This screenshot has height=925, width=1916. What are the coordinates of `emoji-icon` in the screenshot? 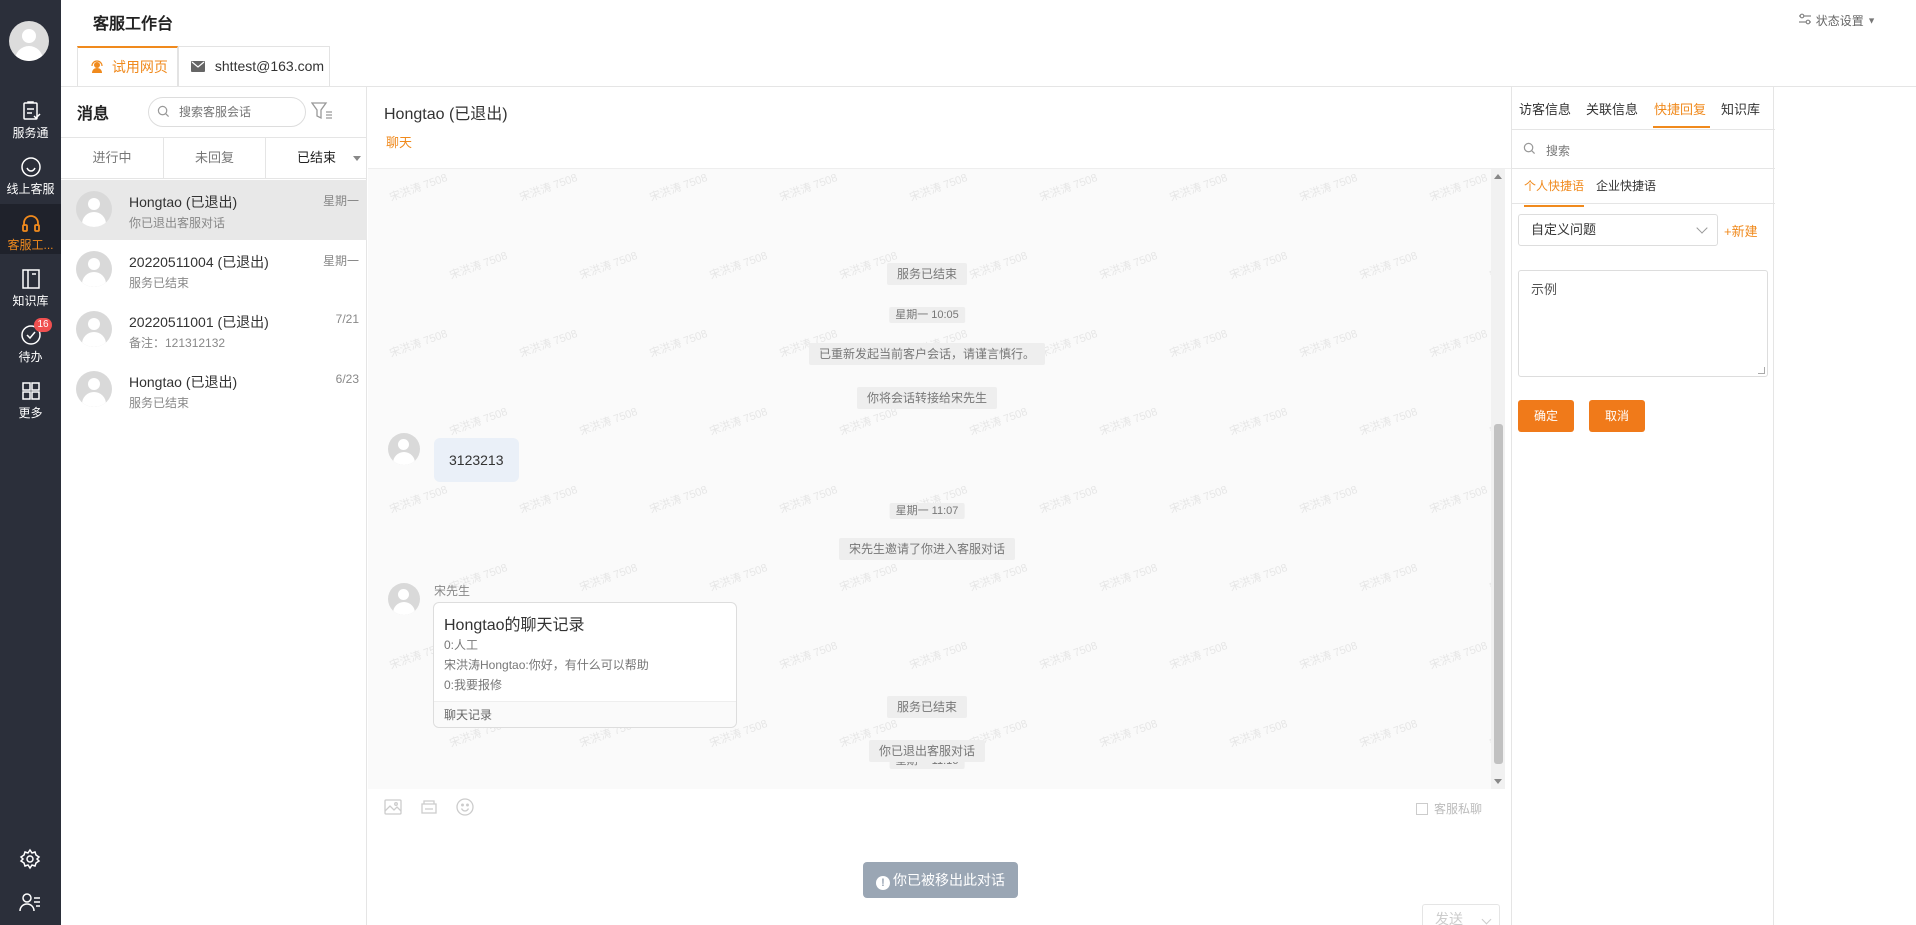 It's located at (465, 807).